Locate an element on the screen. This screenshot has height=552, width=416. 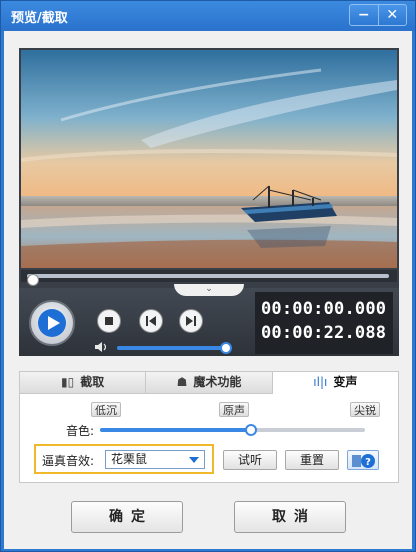
pitch-slider is located at coordinates (232, 430).